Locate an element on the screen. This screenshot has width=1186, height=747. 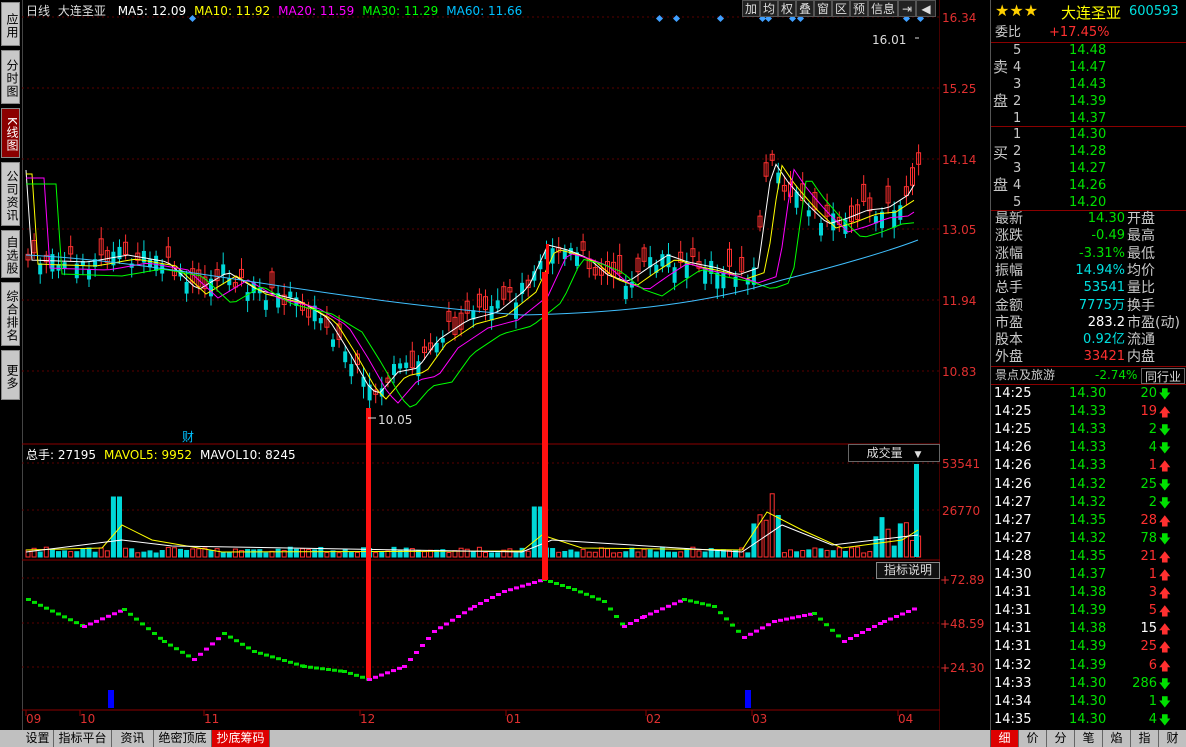
chart-tool-button: ⇥ is located at coordinates (907, 8).